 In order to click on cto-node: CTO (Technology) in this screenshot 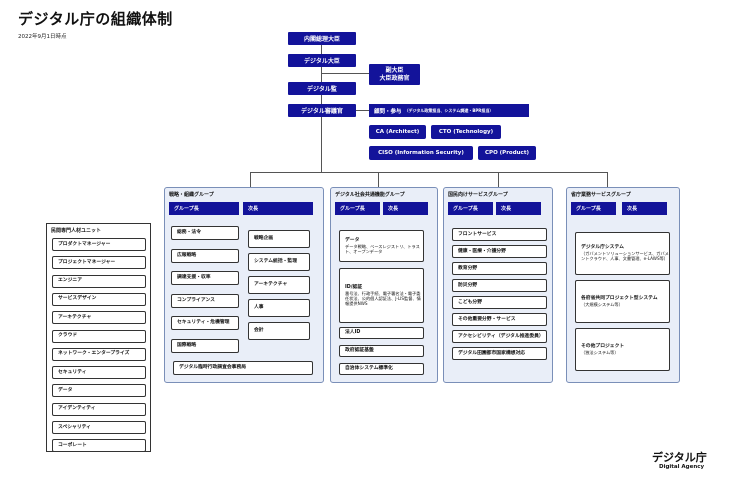, I will do `click(466, 132)`.